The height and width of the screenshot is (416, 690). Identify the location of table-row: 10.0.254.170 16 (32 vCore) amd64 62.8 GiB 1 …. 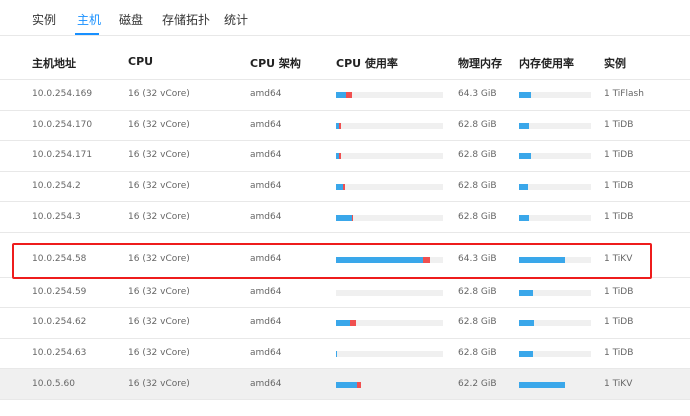
(345, 126).